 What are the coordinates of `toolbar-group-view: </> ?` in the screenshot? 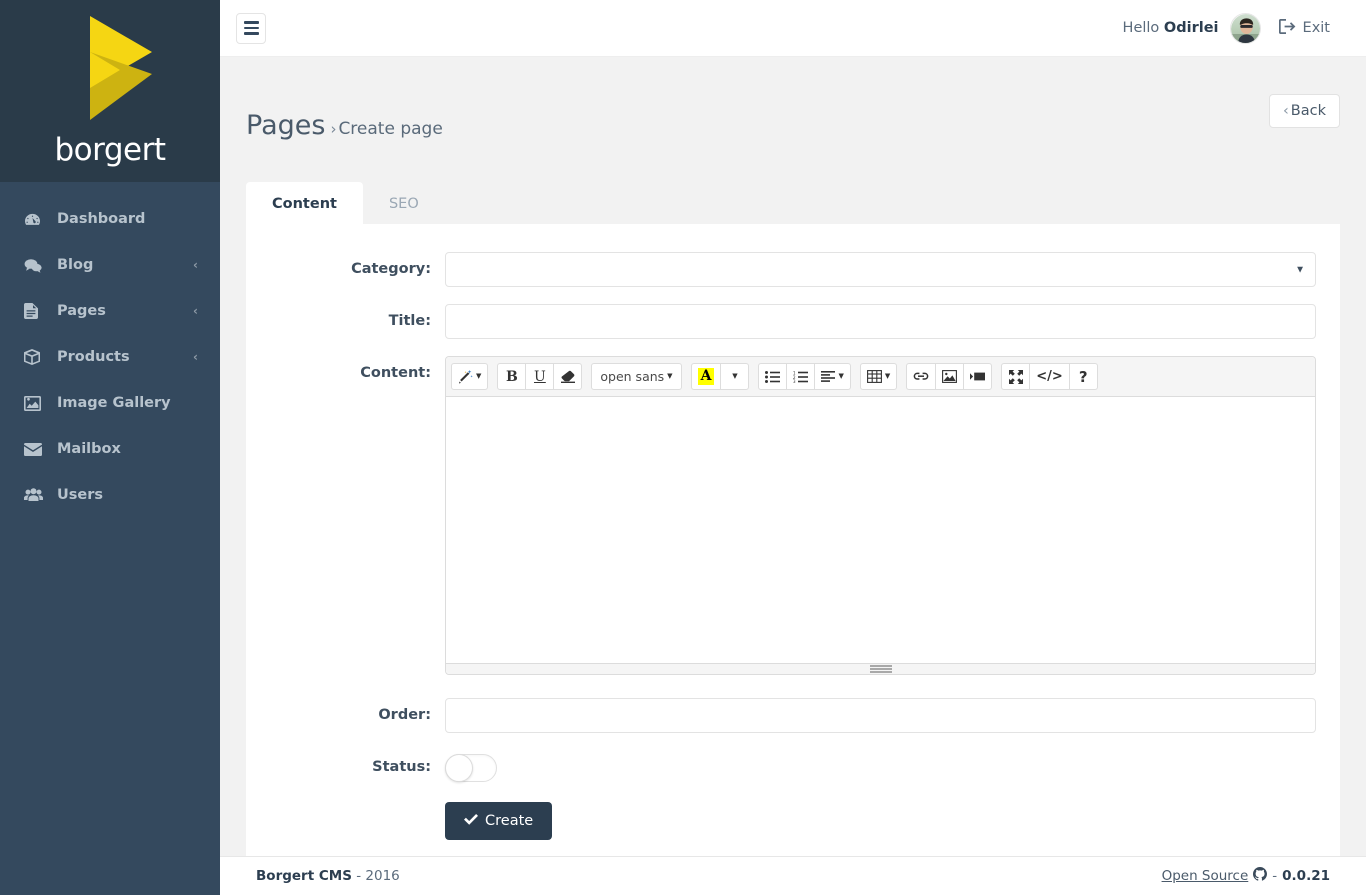 It's located at (1049, 377).